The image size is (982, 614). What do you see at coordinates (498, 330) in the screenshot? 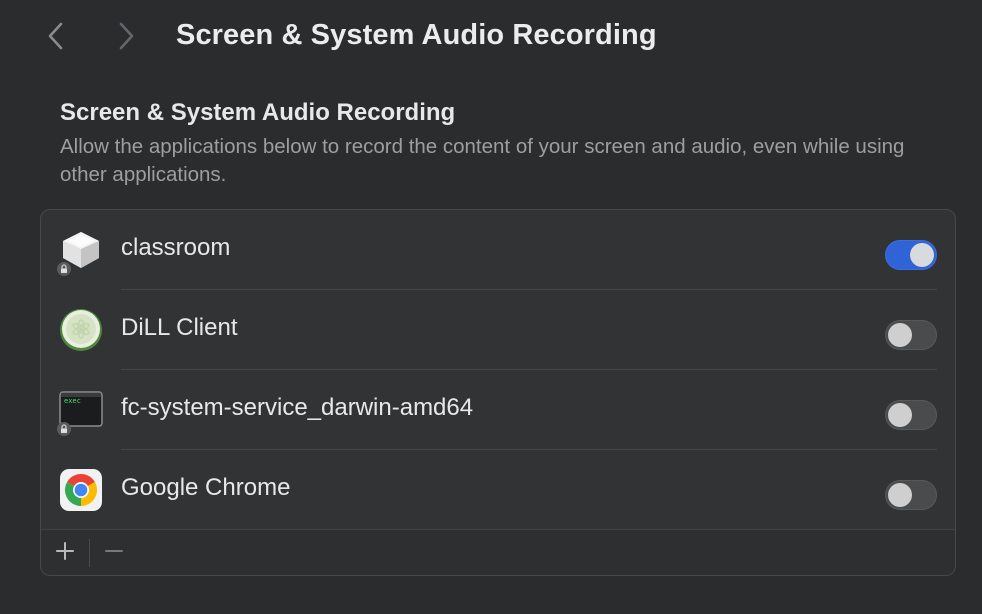
I see `app-row-dill-client: DiLL Client` at bounding box center [498, 330].